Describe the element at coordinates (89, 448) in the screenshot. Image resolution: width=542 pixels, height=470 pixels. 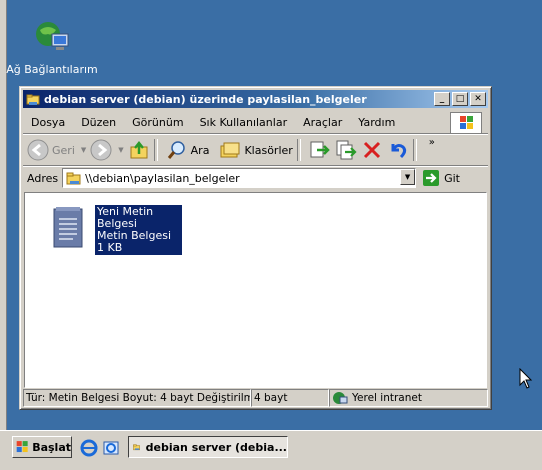
I see `ie-quicklaunch-icon` at that location.